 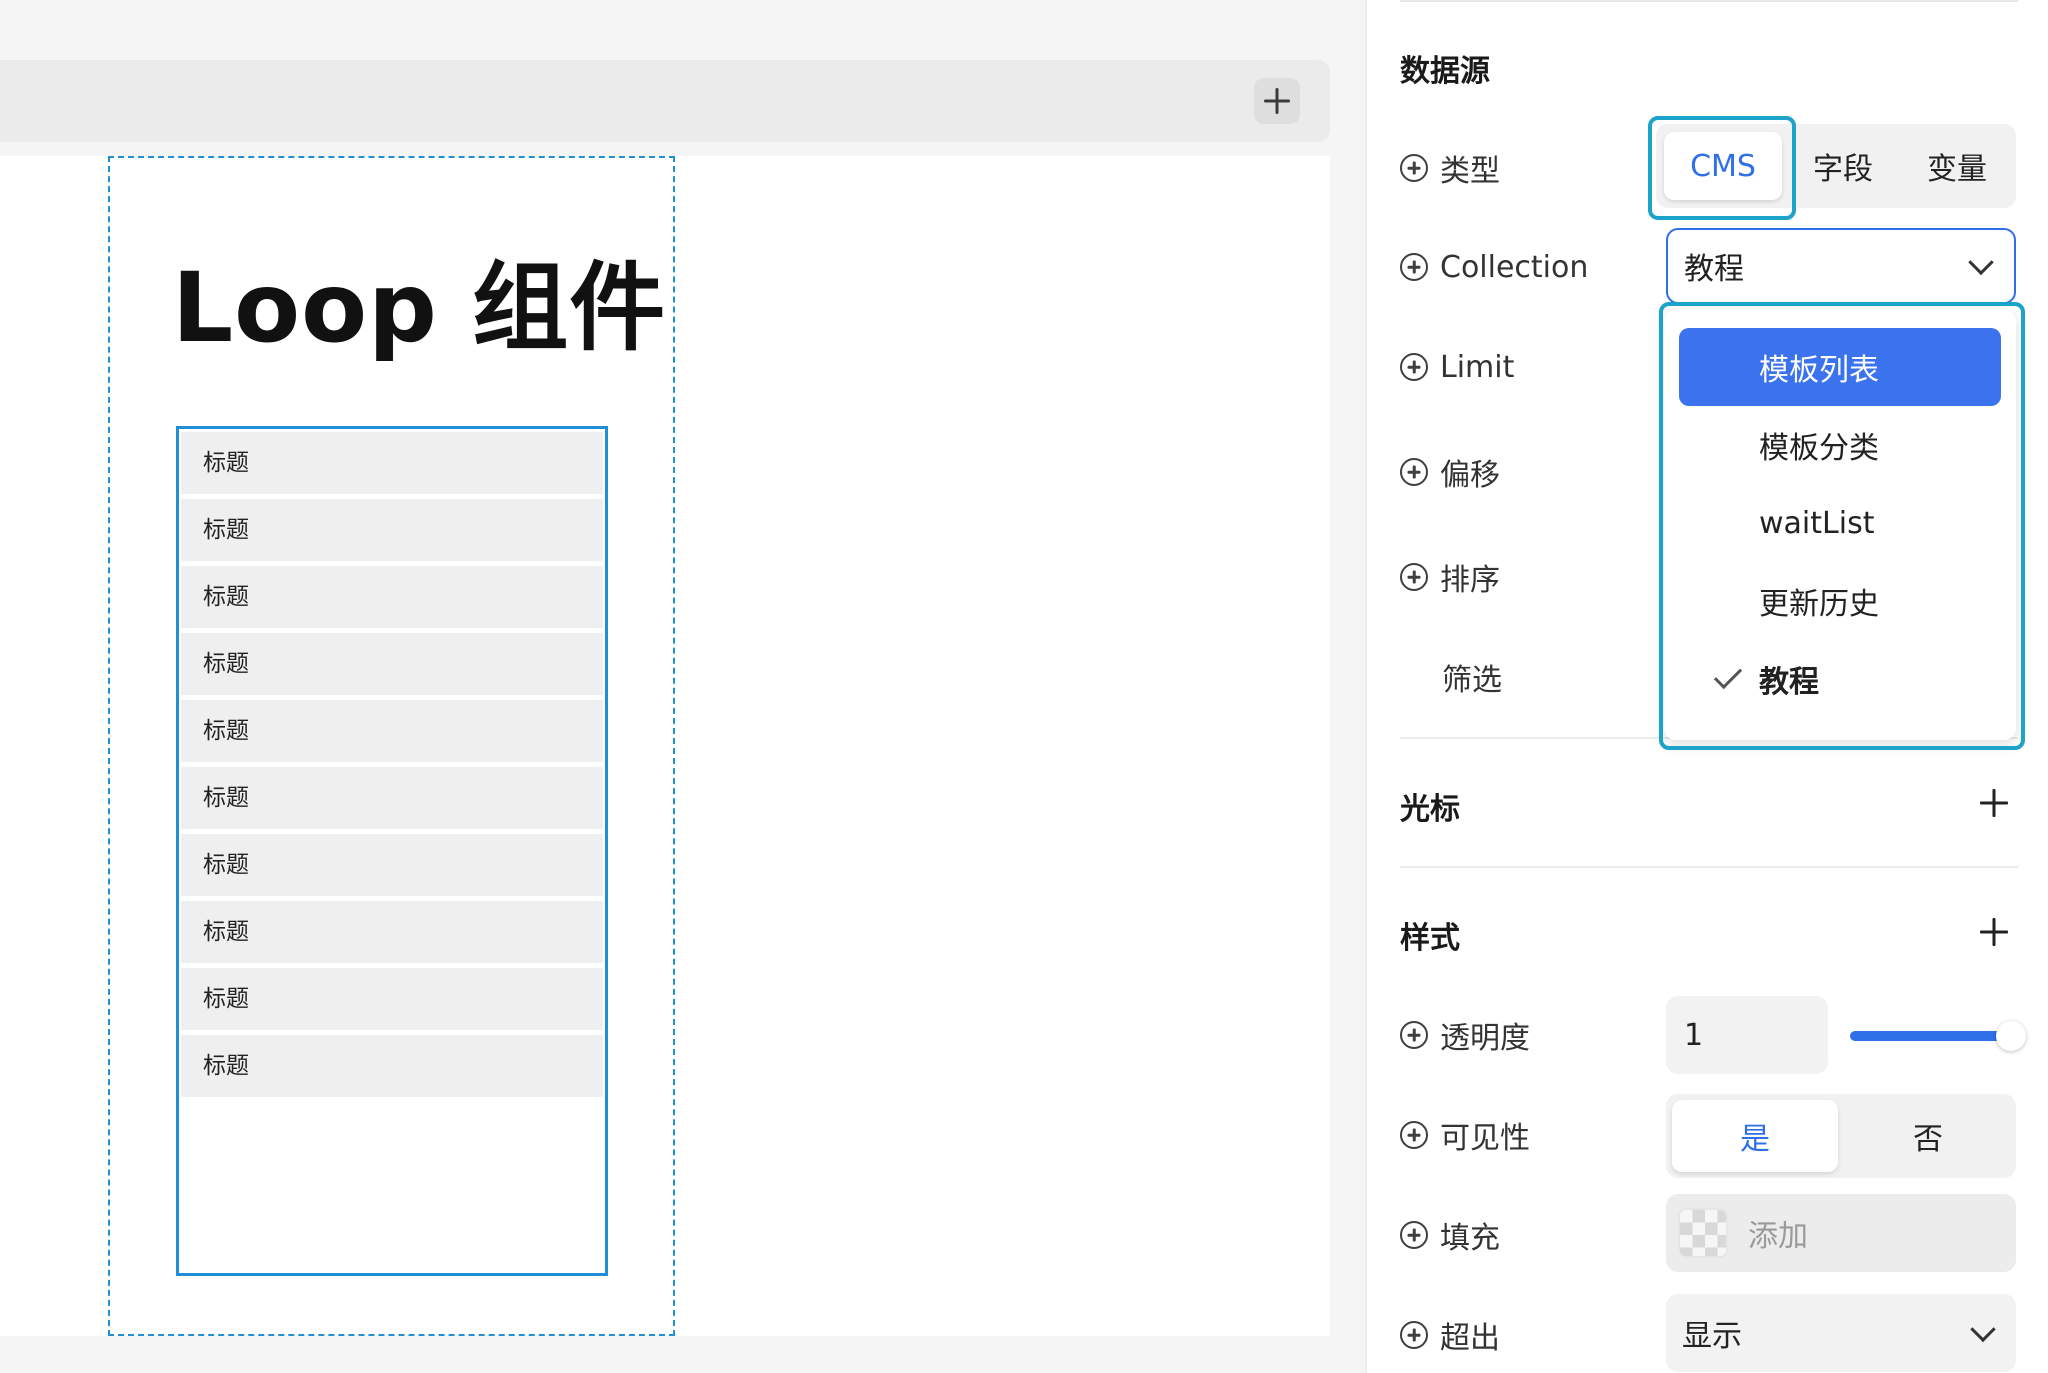 I want to click on visibility-option-no: 否, so click(x=1928, y=1136).